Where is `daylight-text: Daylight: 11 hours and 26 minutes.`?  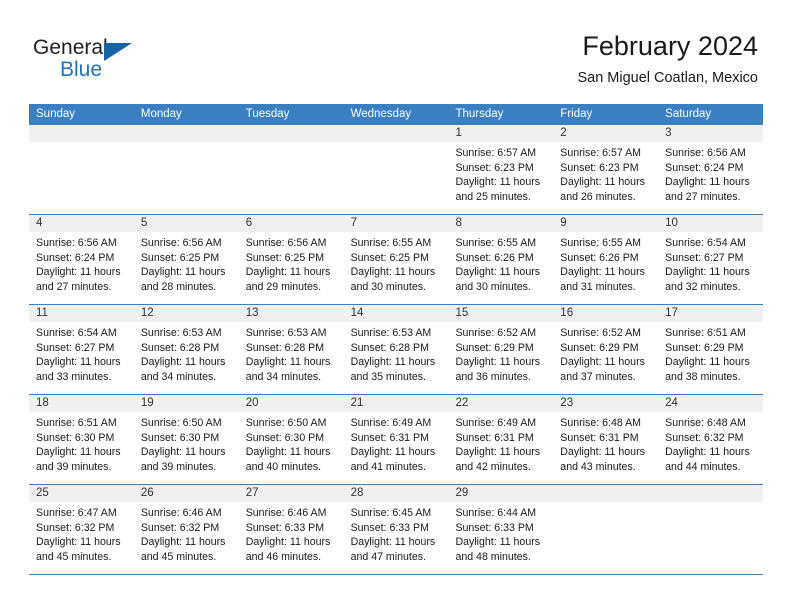
daylight-text: Daylight: 11 hours and 26 minutes. is located at coordinates (602, 189).